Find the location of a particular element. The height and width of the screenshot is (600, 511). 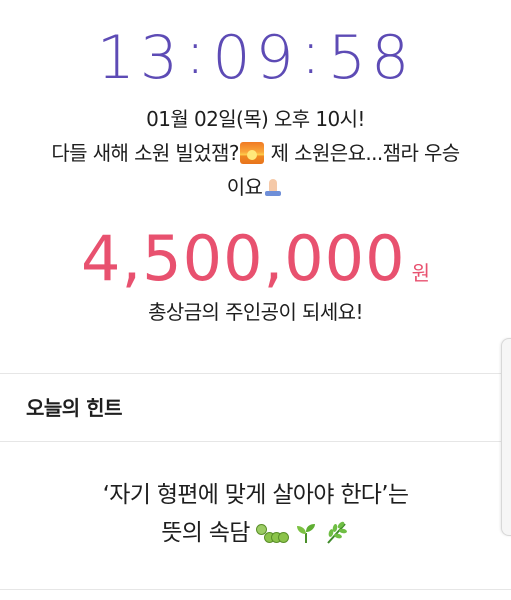

hint-body-line2: 뜻의 속담 is located at coordinates (255, 535).